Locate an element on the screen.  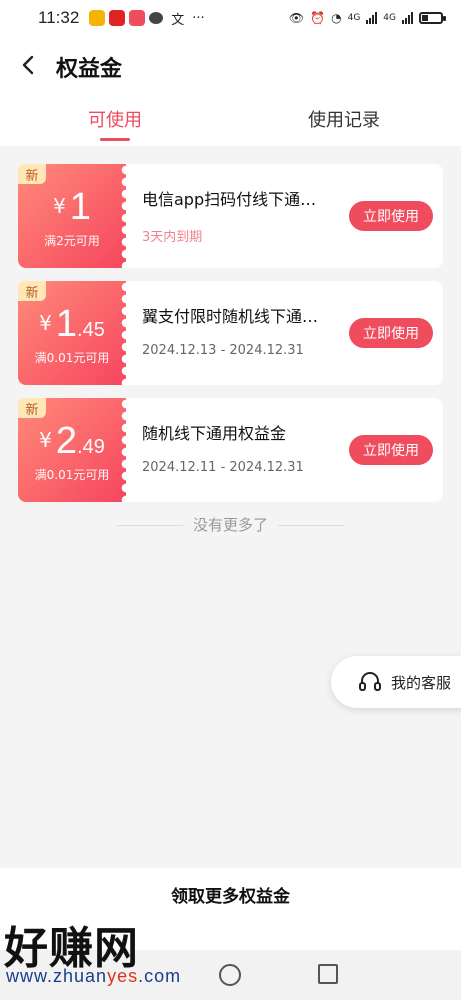
eye-icon: 👁 is located at coordinates (296, 18).